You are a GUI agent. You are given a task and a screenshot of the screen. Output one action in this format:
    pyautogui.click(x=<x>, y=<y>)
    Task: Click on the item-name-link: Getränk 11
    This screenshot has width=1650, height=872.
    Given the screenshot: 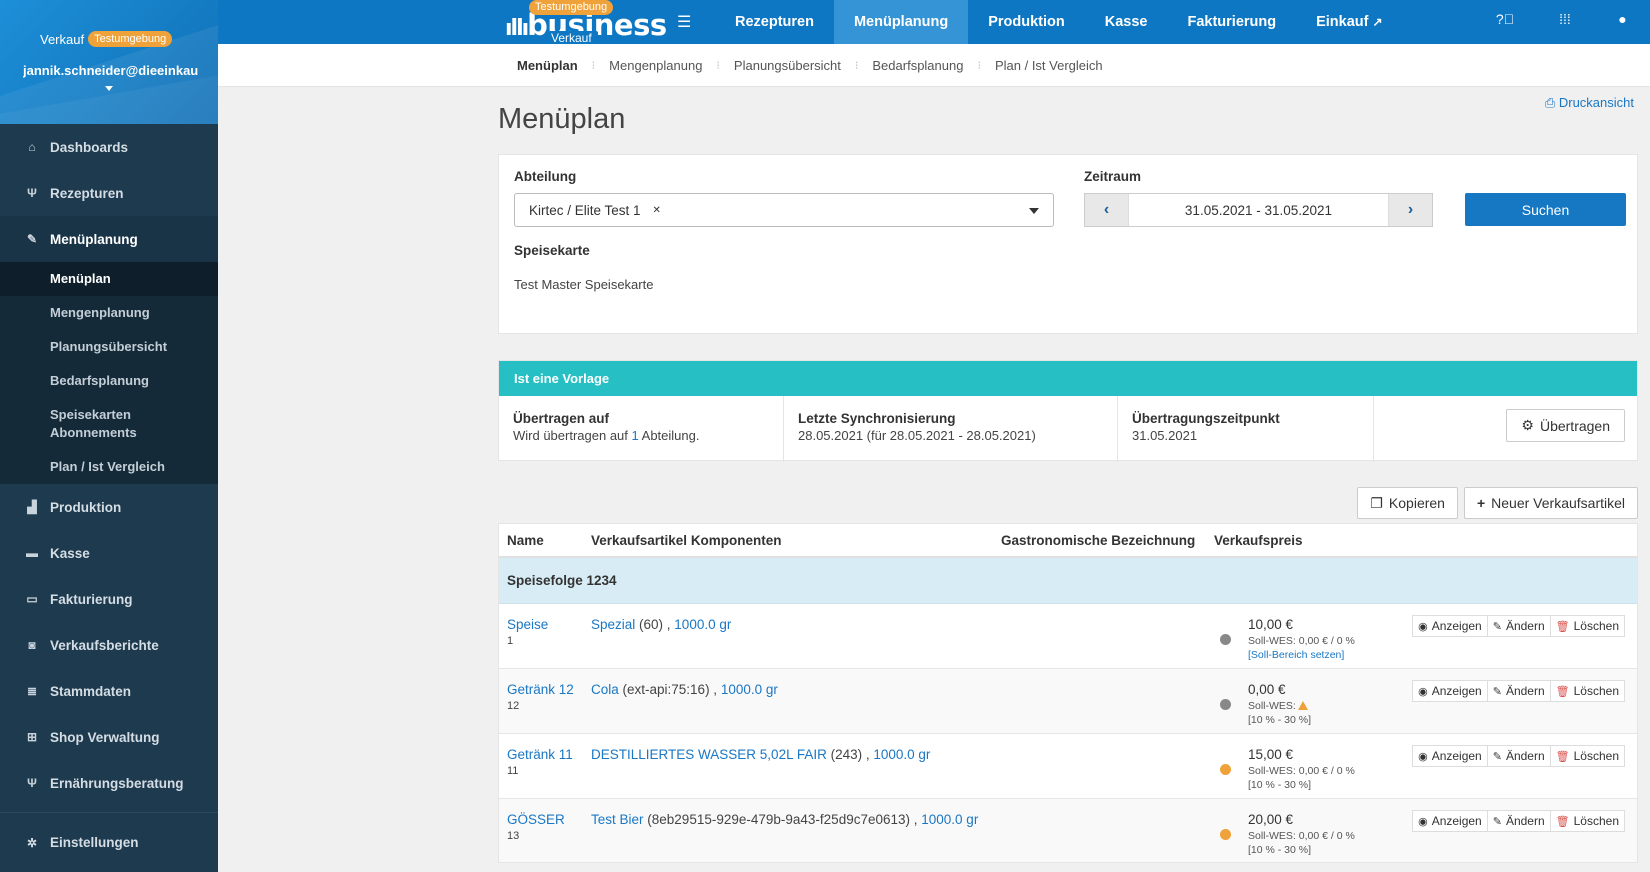 What is the action you would take?
    pyautogui.click(x=540, y=754)
    